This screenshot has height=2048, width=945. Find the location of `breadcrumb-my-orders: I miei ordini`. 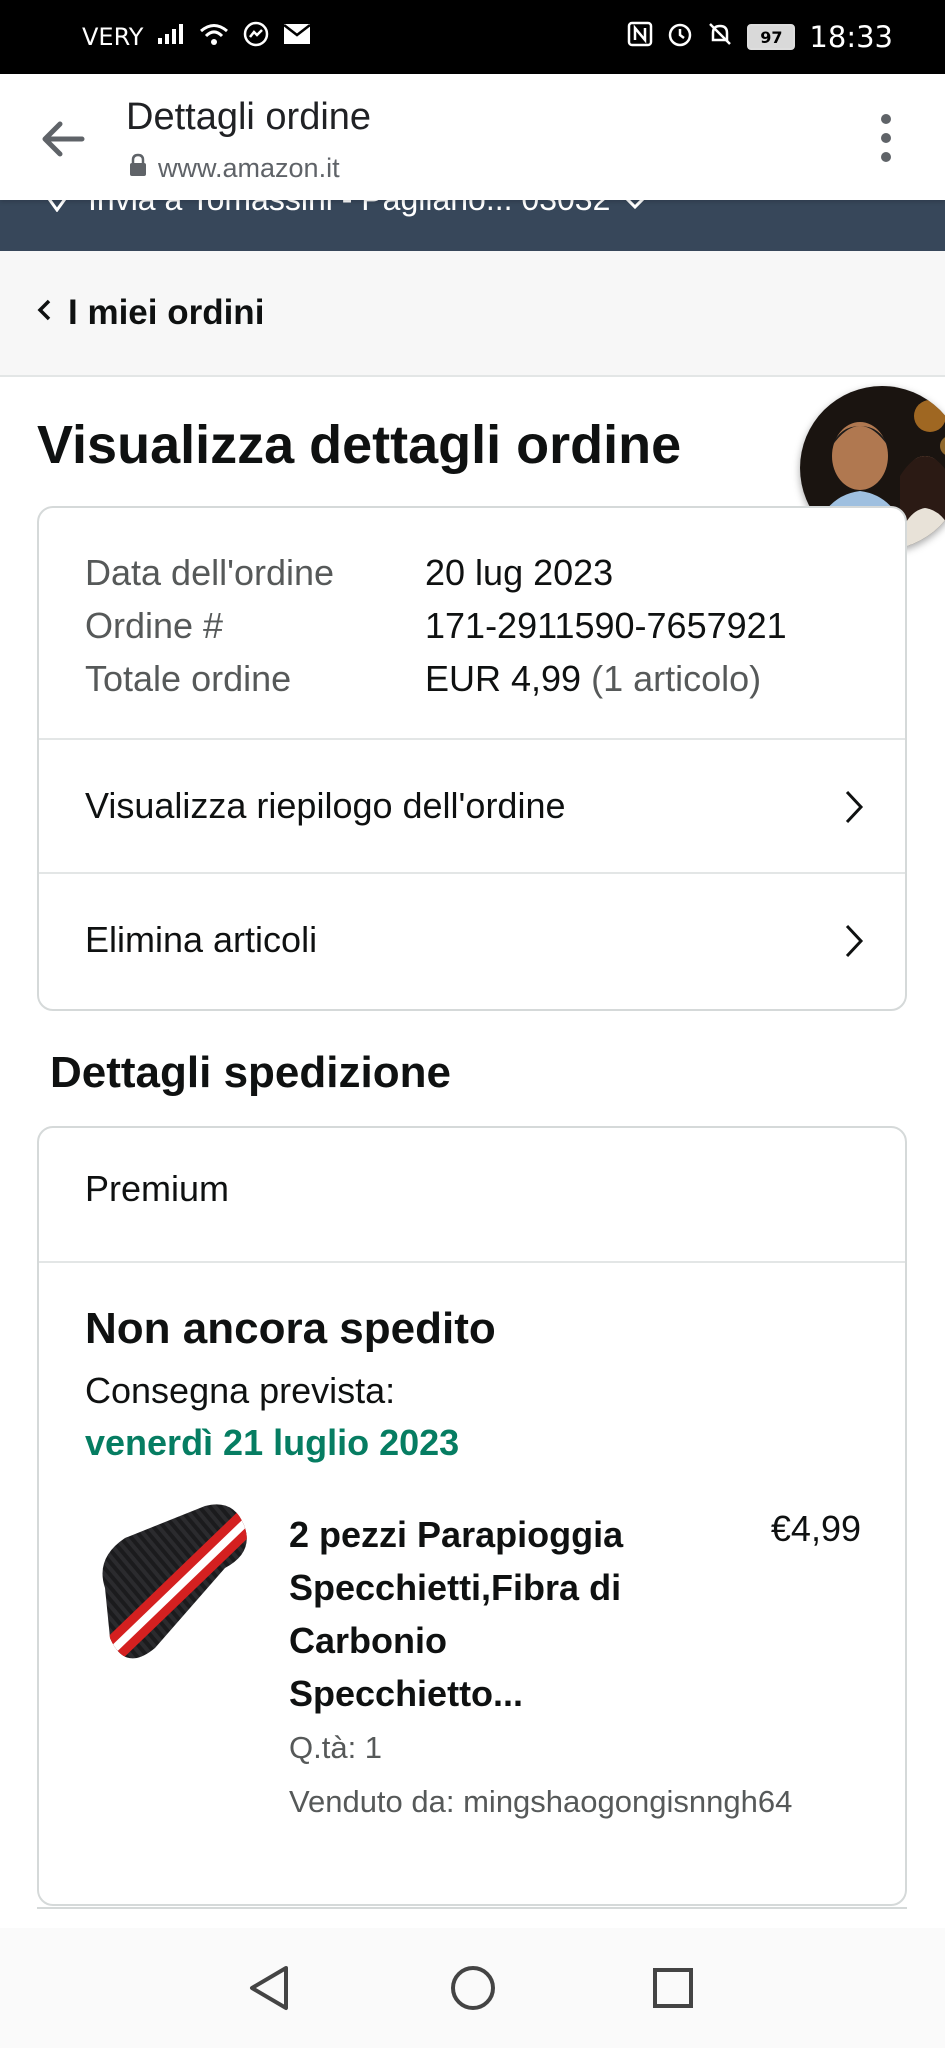

breadcrumb-my-orders: I miei ordini is located at coordinates (166, 313).